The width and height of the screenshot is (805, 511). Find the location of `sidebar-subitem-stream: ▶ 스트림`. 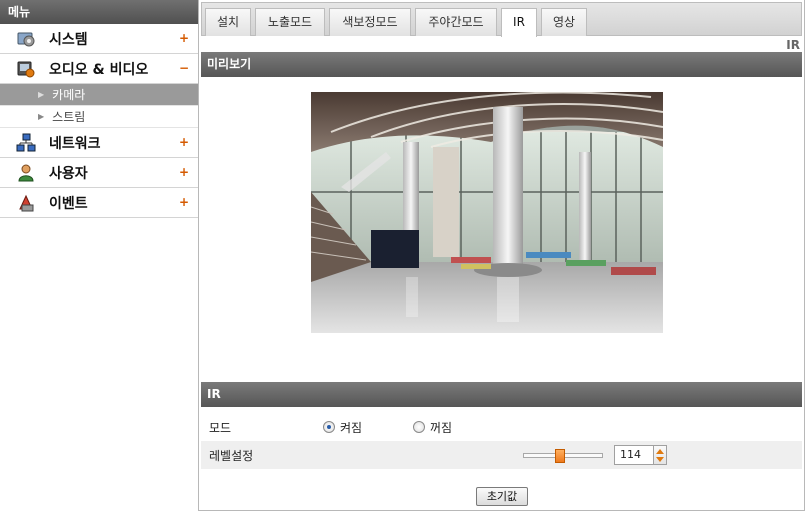

sidebar-subitem-stream: ▶ 스트림 is located at coordinates (99, 117).